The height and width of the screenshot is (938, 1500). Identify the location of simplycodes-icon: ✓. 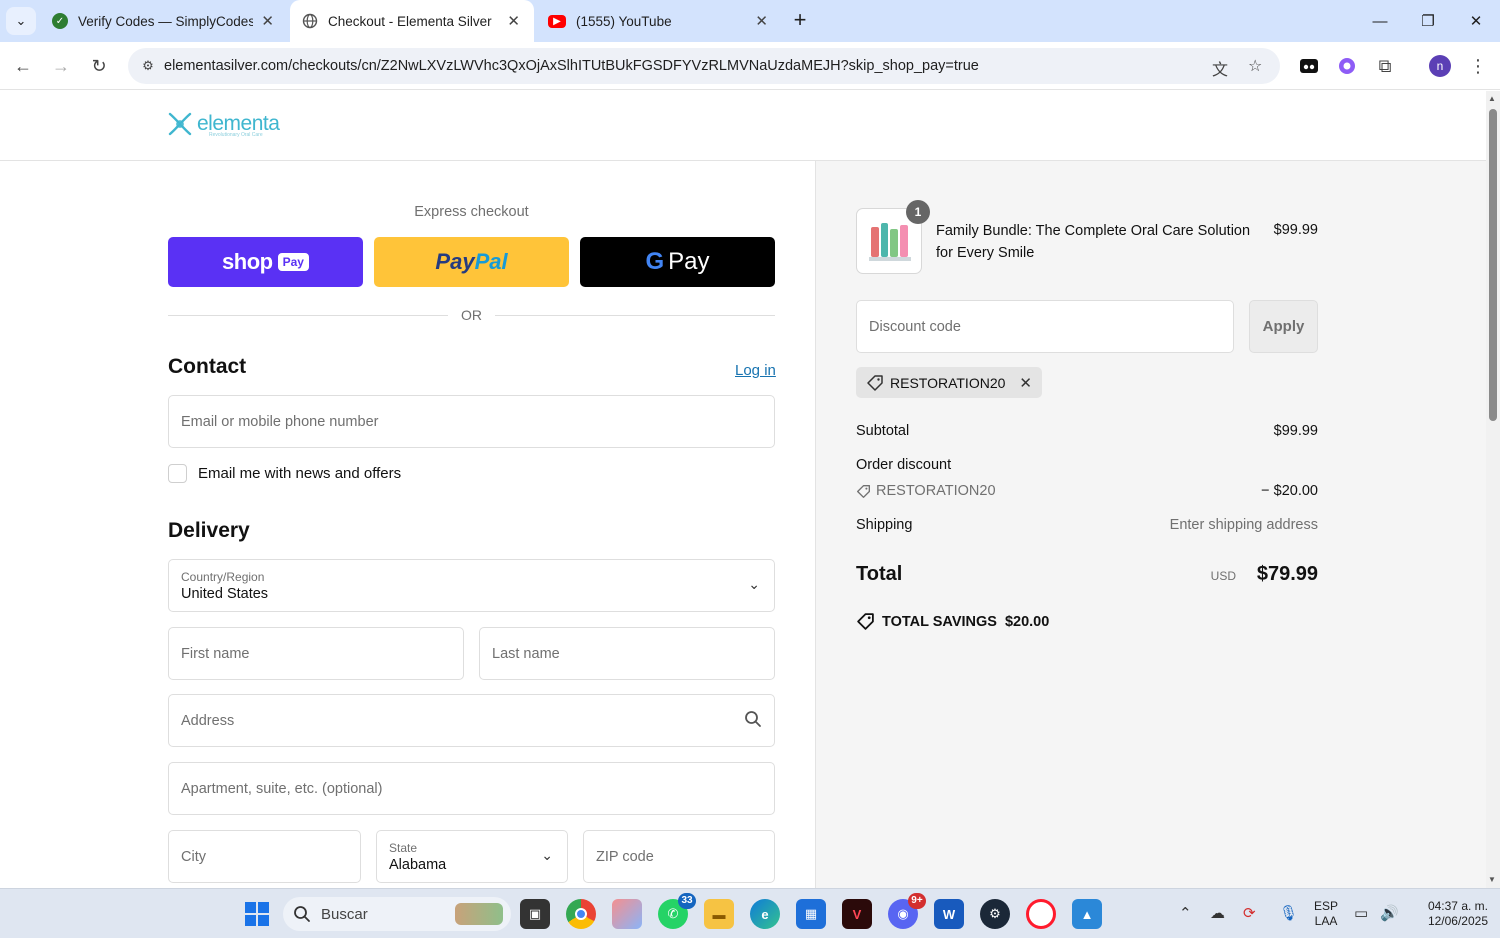
(60, 21).